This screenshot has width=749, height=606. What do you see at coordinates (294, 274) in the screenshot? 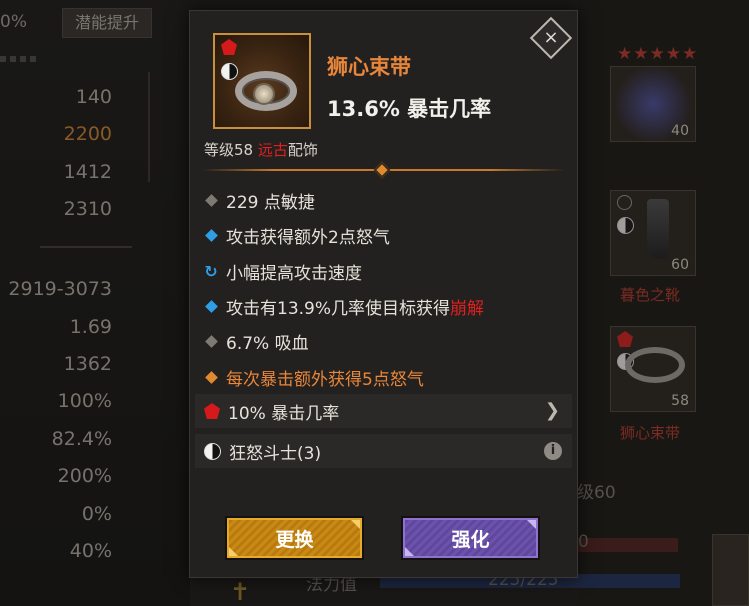
I see `stat-text: 小幅提高攻击速度` at bounding box center [294, 274].